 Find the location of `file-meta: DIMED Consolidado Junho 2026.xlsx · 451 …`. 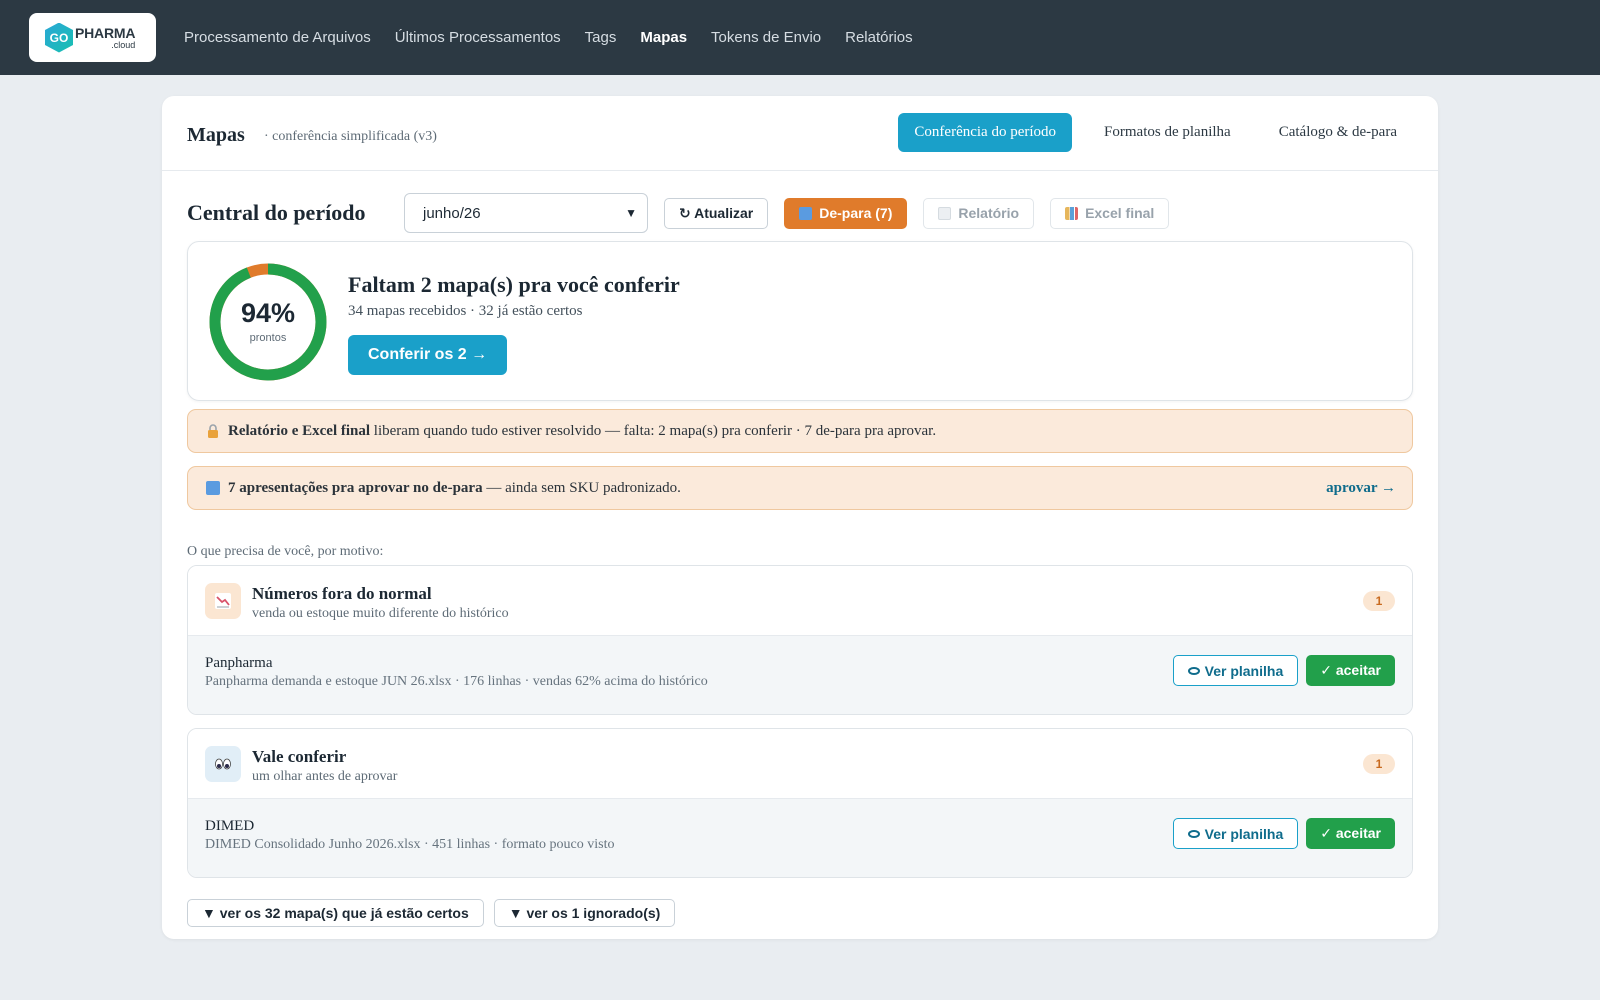

file-meta: DIMED Consolidado Junho 2026.xlsx · 451 … is located at coordinates (410, 844).